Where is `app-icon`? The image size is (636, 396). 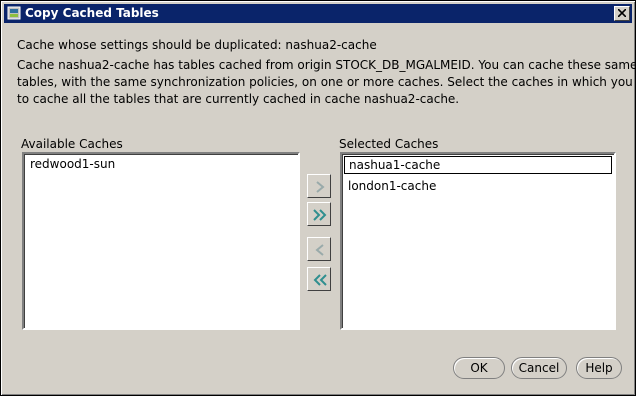 app-icon is located at coordinates (14, 13).